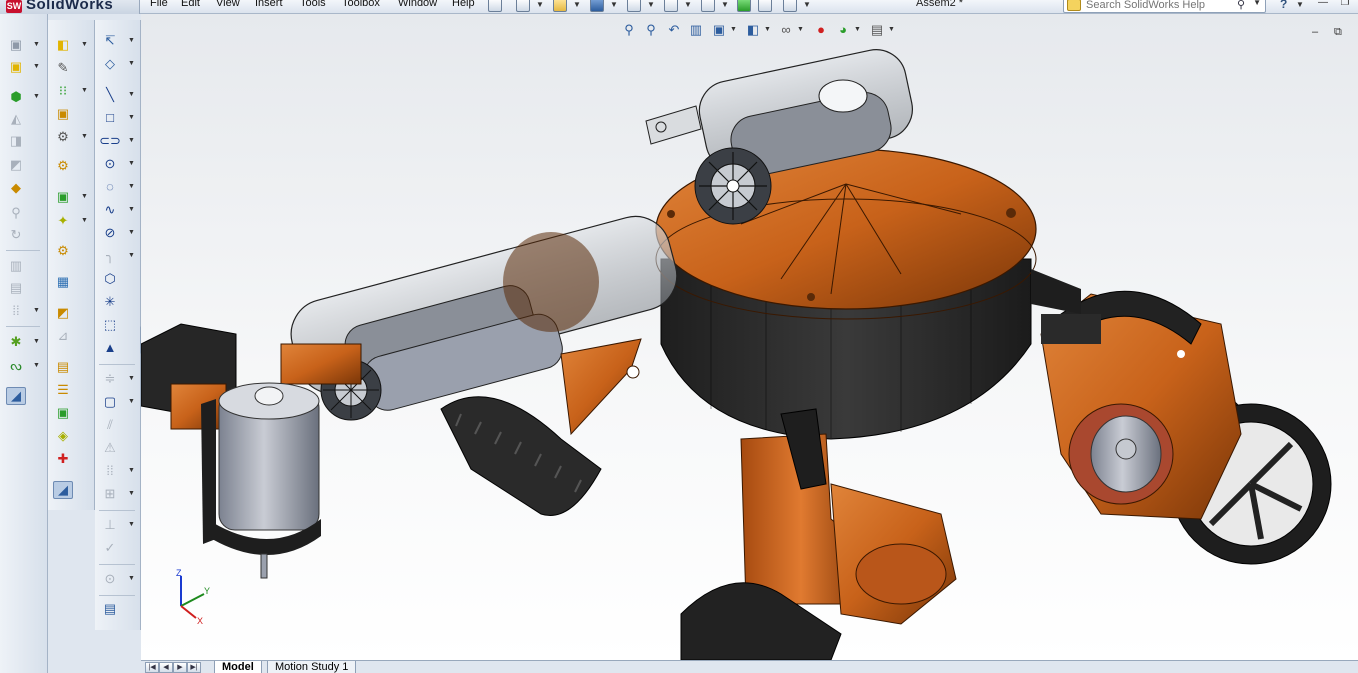  Describe the element at coordinates (63, 114) in the screenshot. I see `lofted-boss-icon: ▣` at that location.